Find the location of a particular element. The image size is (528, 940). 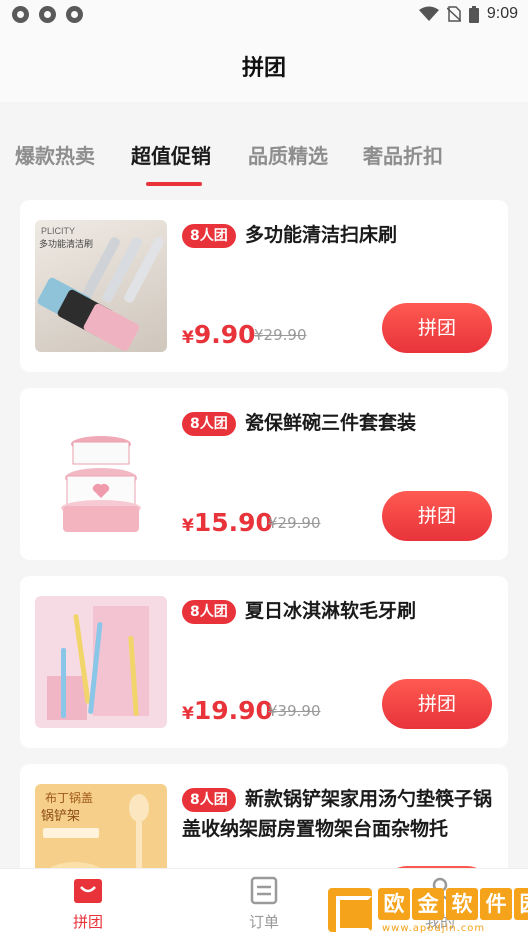

product-image: PLICITY 多功能清洁刷 is located at coordinates (101, 286).